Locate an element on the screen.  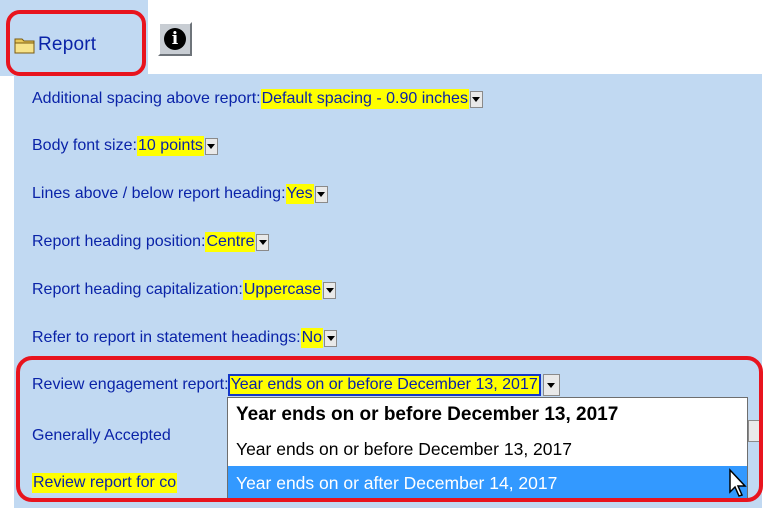
setting-label: Review engagement report: is located at coordinates (130, 384).